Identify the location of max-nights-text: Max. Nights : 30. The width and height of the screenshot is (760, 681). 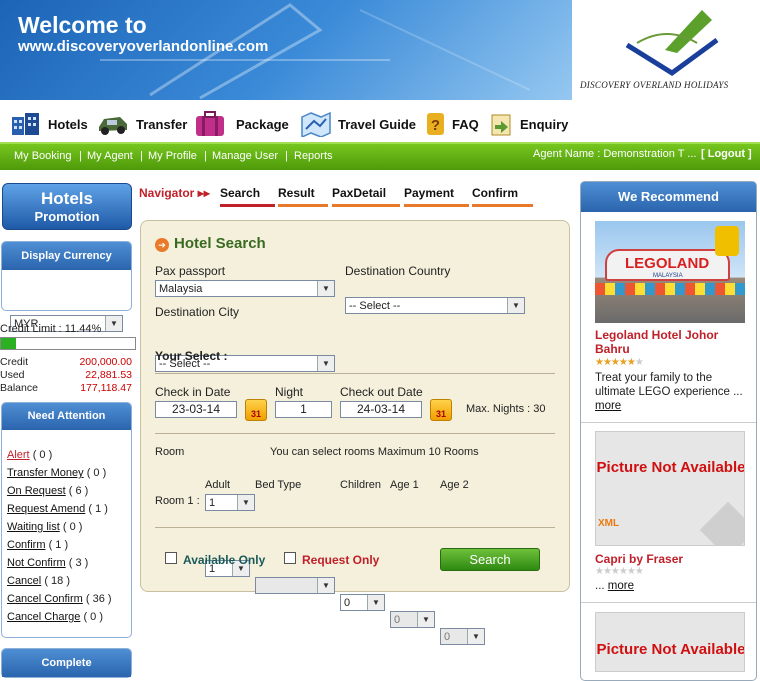
(506, 409).